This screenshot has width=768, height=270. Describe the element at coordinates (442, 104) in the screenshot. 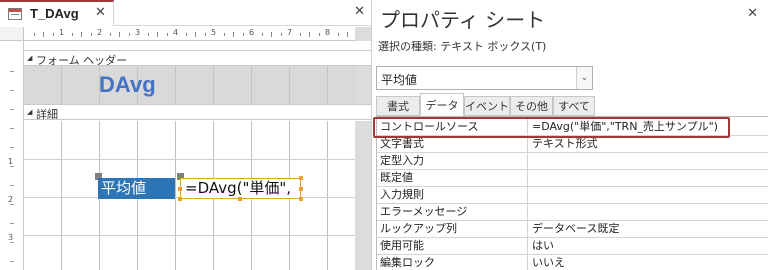

I see `tab-data: データ` at that location.